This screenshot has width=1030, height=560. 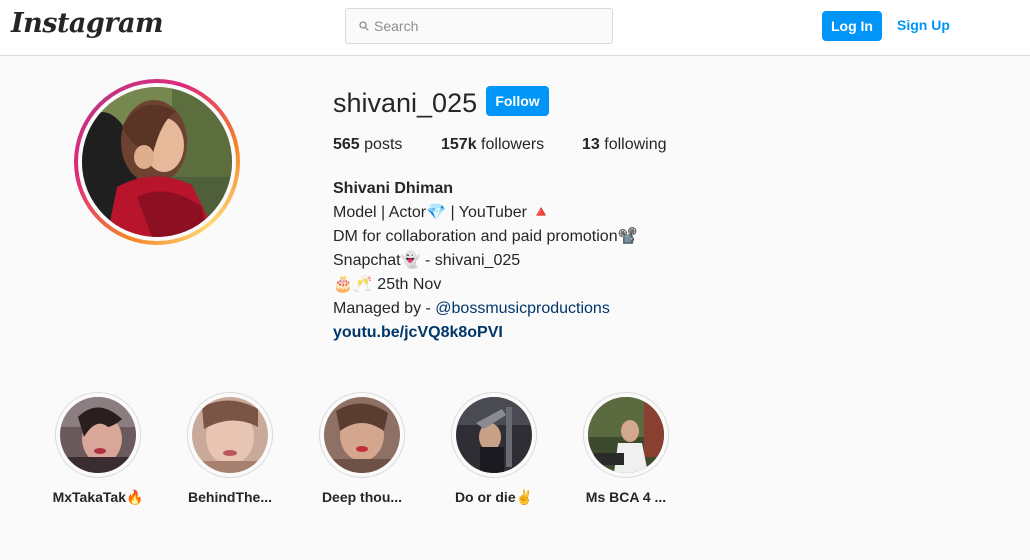 I want to click on story-highlight: MxTakaTak🔥, so click(x=98, y=448).